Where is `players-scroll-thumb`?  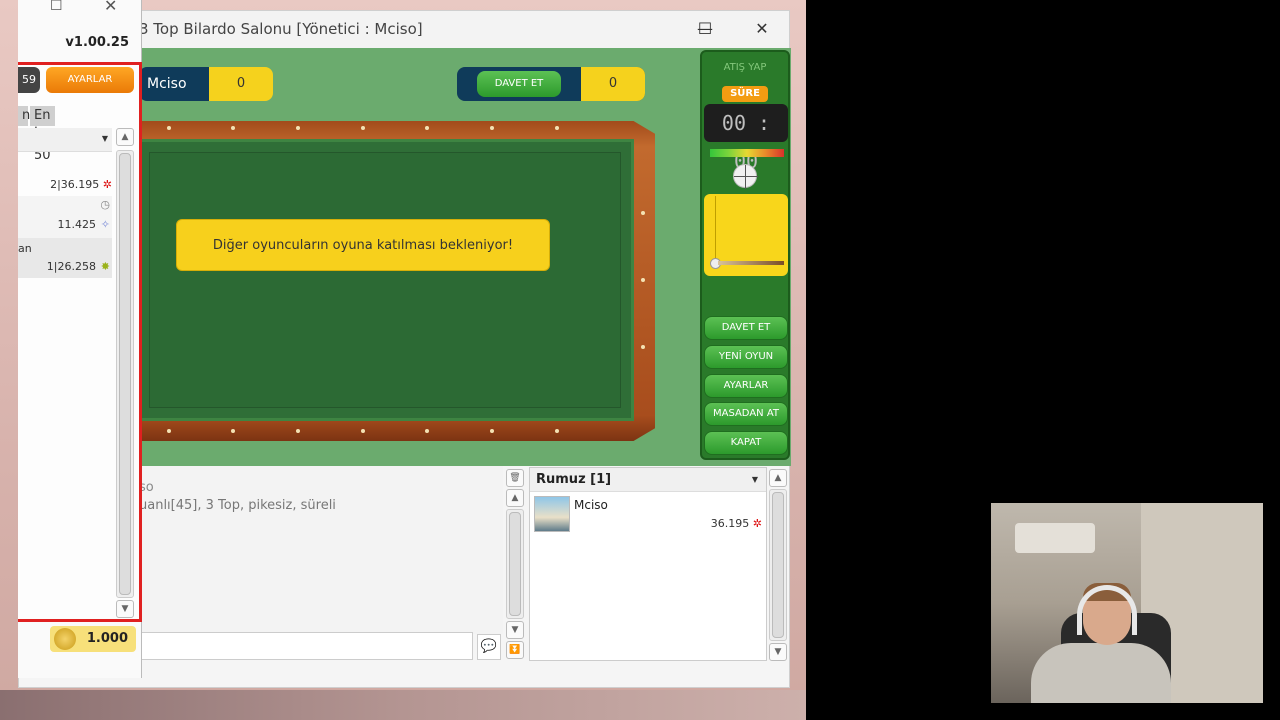 players-scroll-thumb is located at coordinates (778, 565).